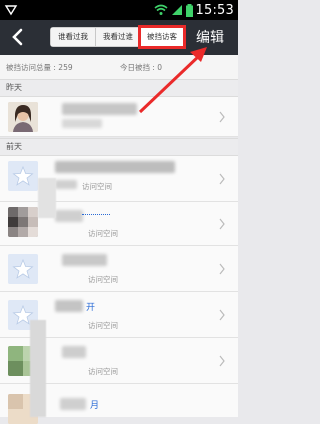 Image resolution: width=320 pixels, height=424 pixels. What do you see at coordinates (11, 10) in the screenshot?
I see `app-notification-icon` at bounding box center [11, 10].